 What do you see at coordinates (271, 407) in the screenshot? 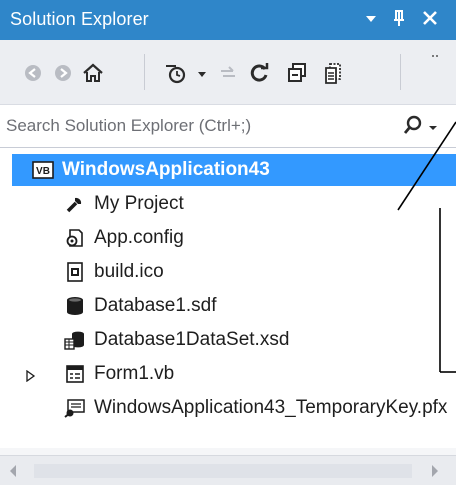
I see `tree-item-label: WindowsApplication43_TemporaryKey.pfx` at bounding box center [271, 407].